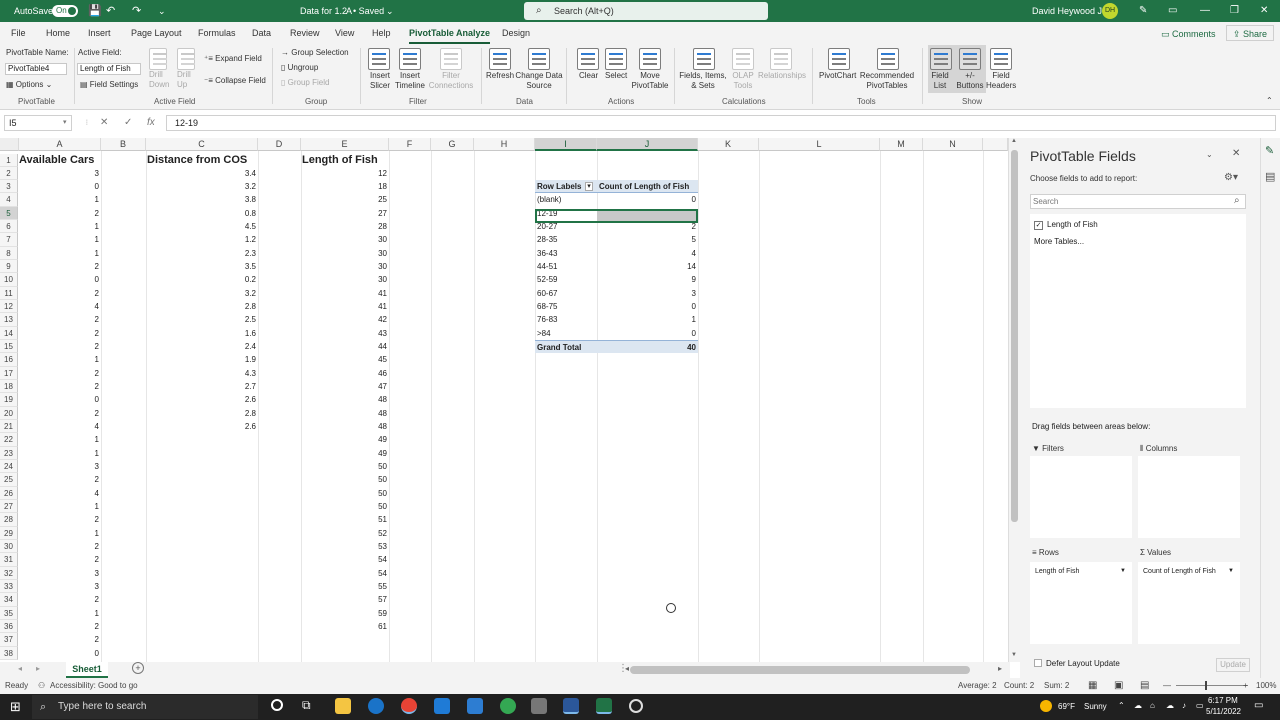  Describe the element at coordinates (9, 560) in the screenshot. I see `row-header: 31` at that location.